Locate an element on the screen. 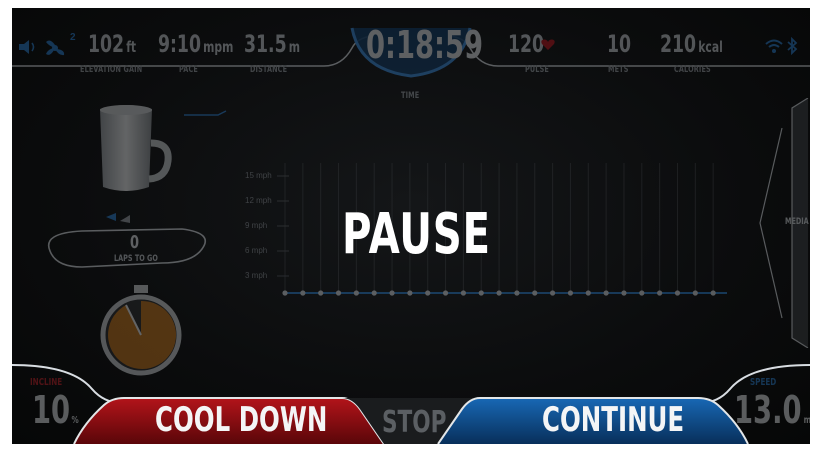 The height and width of the screenshot is (452, 819). pace-label-wrap: PACE is located at coordinates (192, 68).